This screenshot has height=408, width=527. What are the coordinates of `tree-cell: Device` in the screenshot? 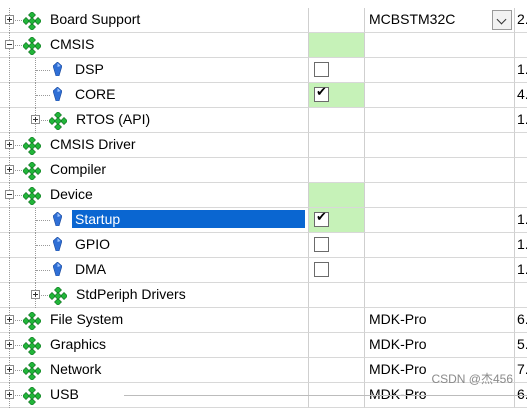 It's located at (154, 195).